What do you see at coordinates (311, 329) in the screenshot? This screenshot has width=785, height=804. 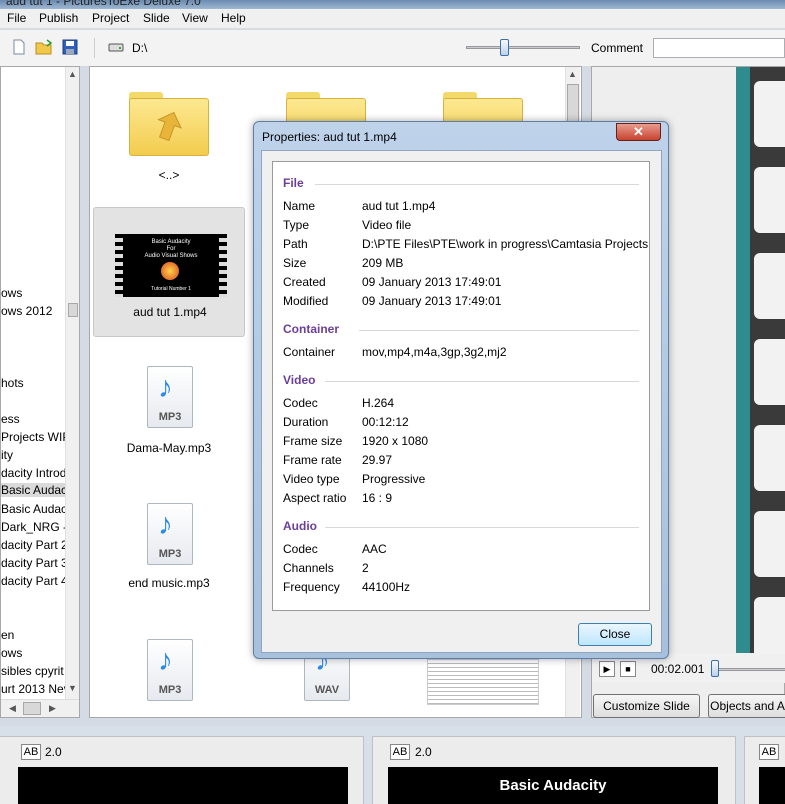 I see `section-heading-container: Container` at bounding box center [311, 329].